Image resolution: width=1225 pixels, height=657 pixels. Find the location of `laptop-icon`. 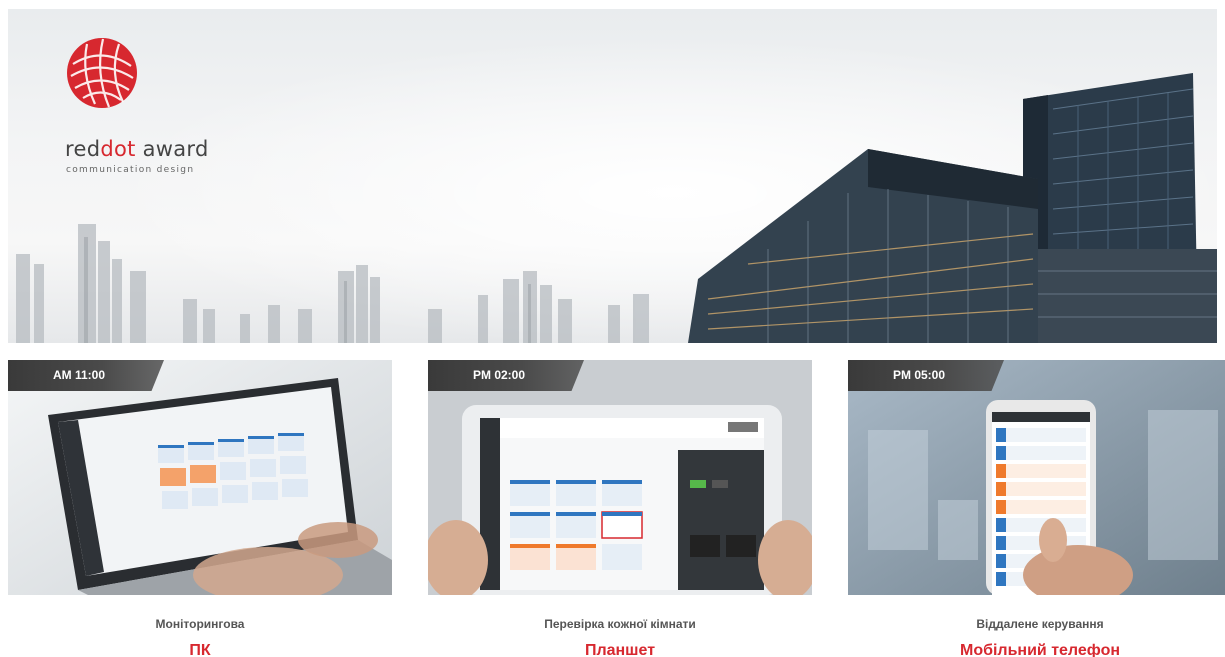

laptop-icon is located at coordinates (200, 477).